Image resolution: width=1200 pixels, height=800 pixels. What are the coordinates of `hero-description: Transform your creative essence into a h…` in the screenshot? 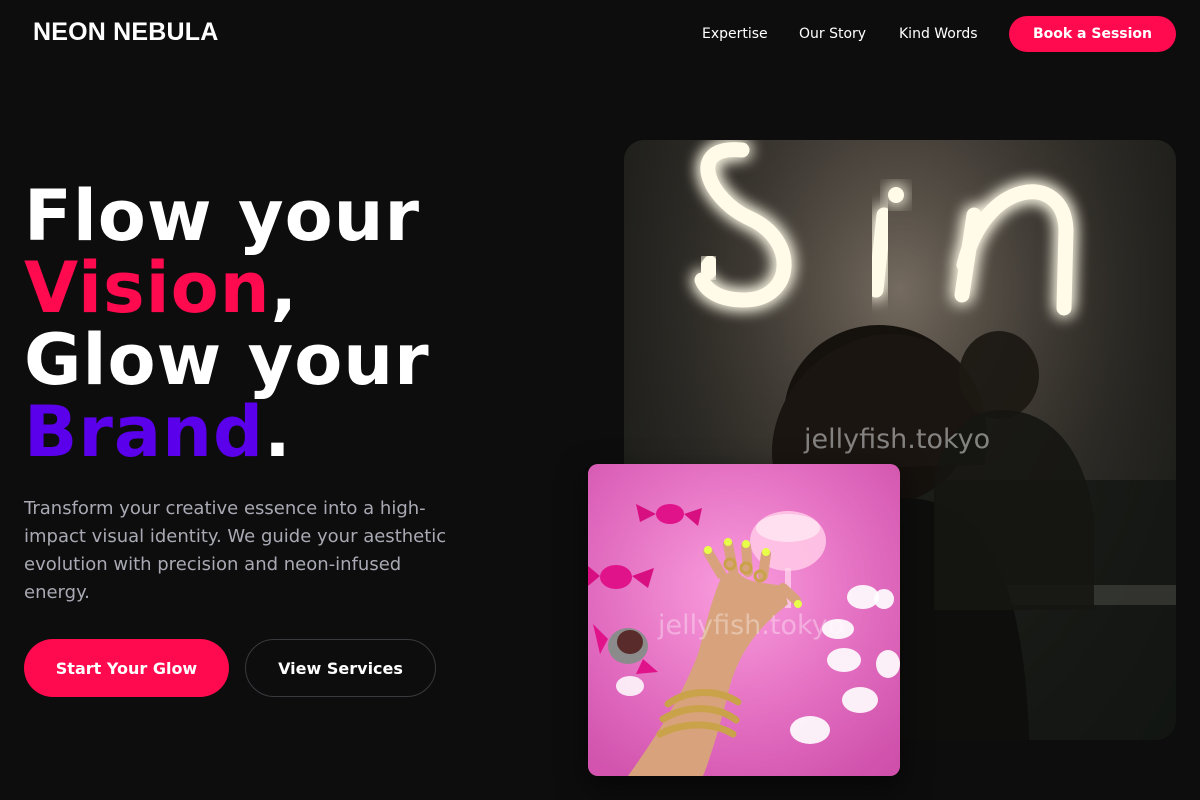 It's located at (235, 550).